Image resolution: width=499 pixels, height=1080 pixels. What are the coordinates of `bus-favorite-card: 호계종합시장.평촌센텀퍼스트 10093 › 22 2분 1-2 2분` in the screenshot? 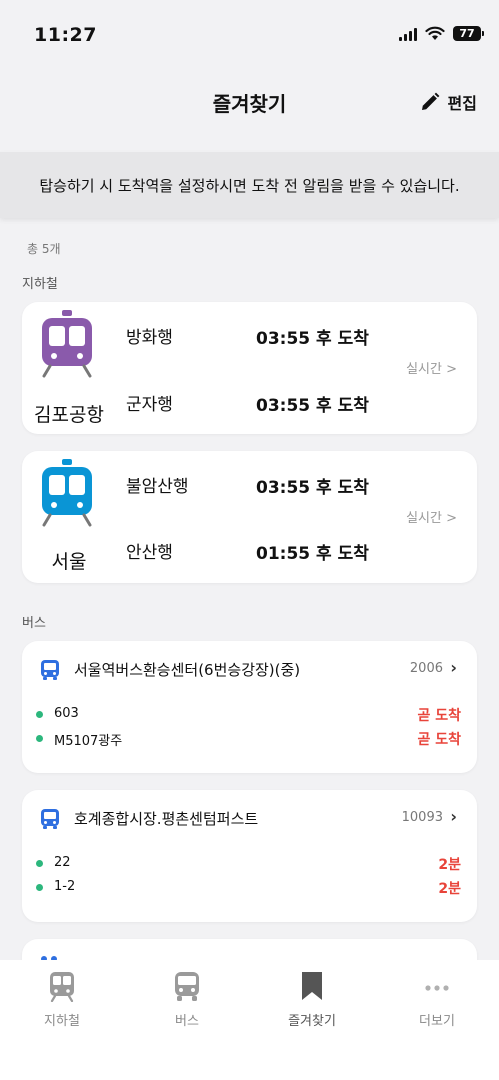 It's located at (249, 856).